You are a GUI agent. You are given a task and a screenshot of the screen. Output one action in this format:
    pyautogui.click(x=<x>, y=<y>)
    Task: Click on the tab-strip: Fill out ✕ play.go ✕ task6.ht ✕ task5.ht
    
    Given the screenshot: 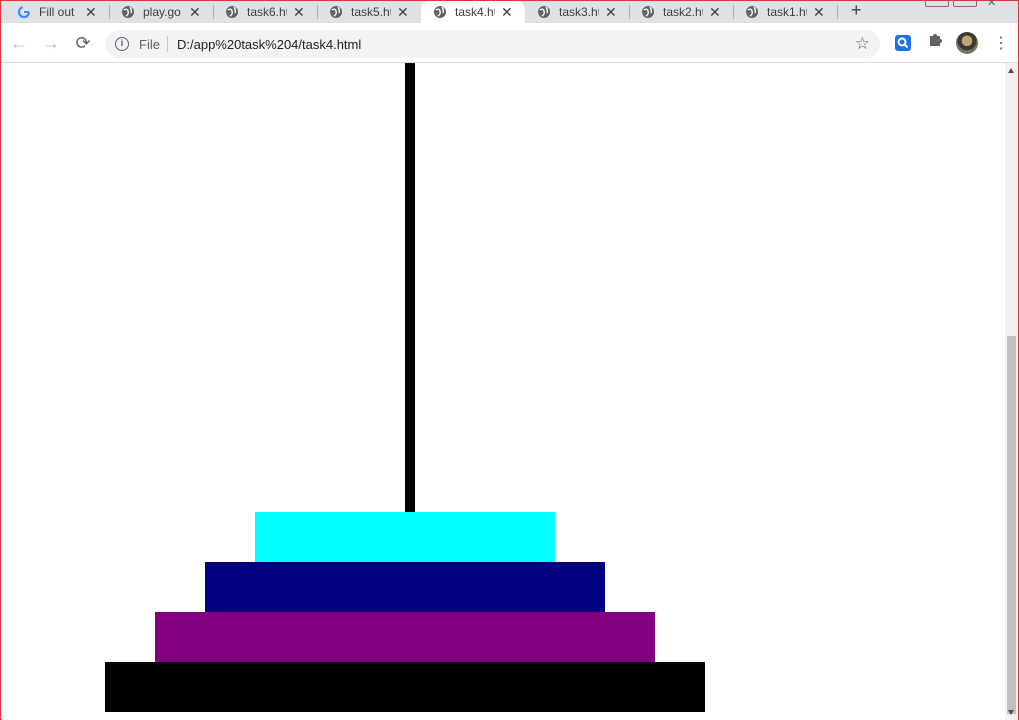 What is the action you would take?
    pyautogui.click(x=509, y=11)
    